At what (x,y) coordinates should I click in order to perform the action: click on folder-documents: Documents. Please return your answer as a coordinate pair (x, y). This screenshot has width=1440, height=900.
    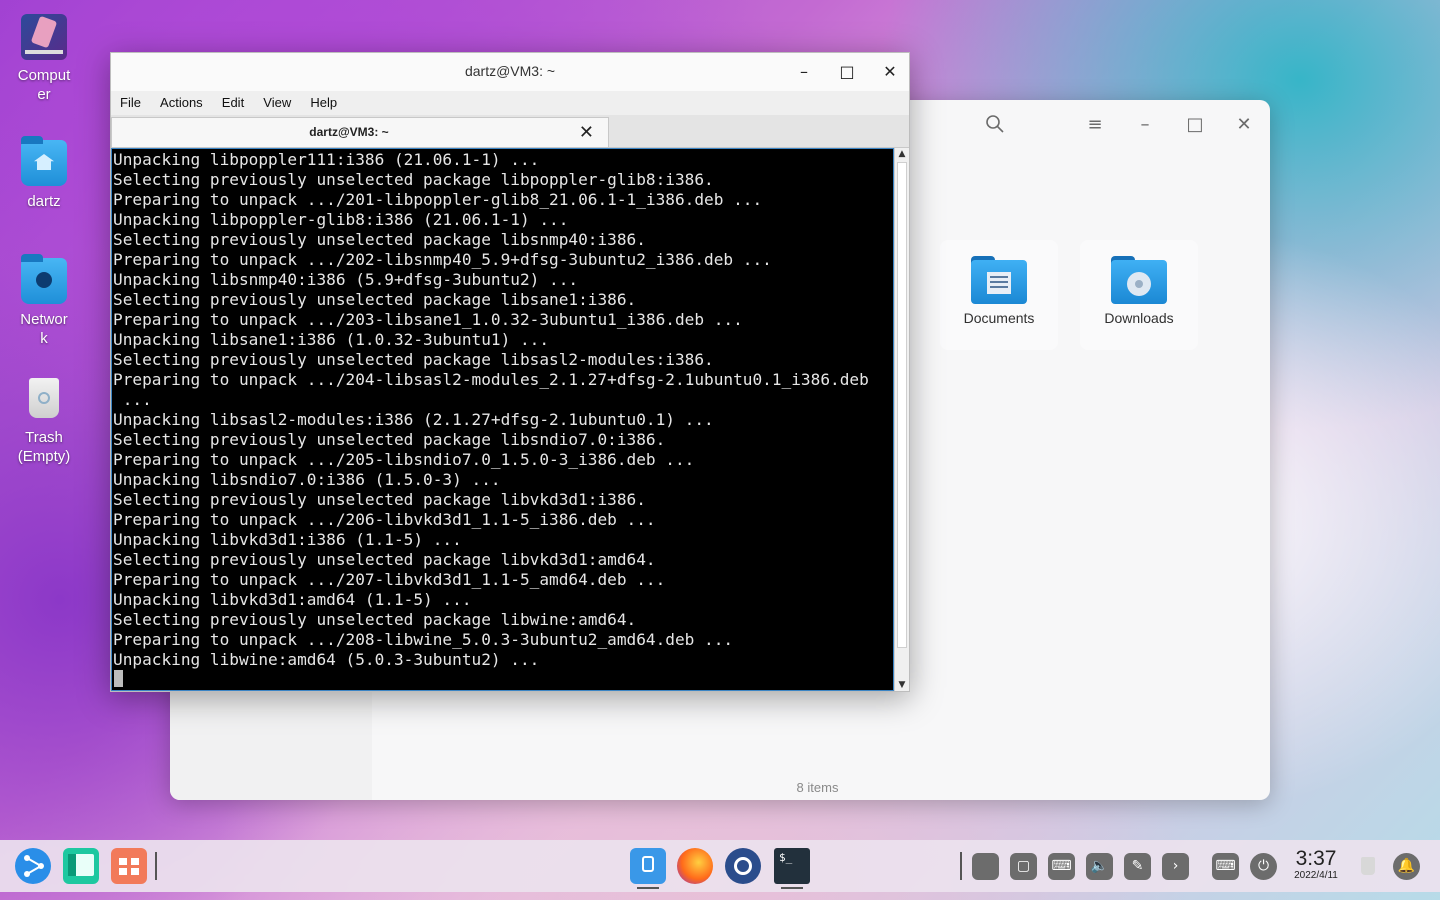
    Looking at the image, I should click on (999, 295).